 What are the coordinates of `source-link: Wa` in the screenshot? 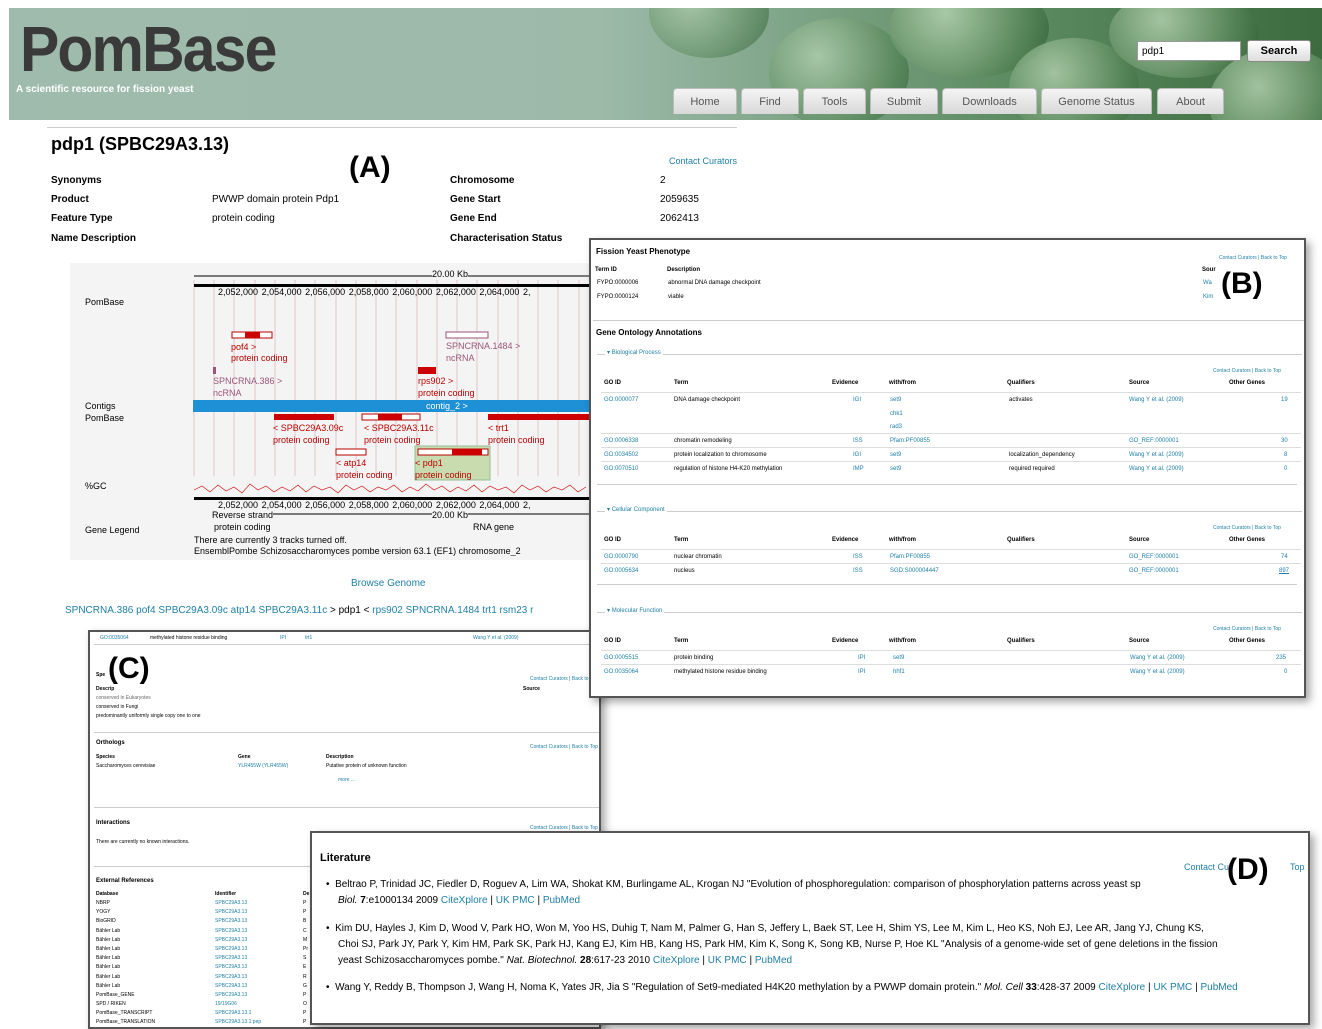 It's located at (1207, 283).